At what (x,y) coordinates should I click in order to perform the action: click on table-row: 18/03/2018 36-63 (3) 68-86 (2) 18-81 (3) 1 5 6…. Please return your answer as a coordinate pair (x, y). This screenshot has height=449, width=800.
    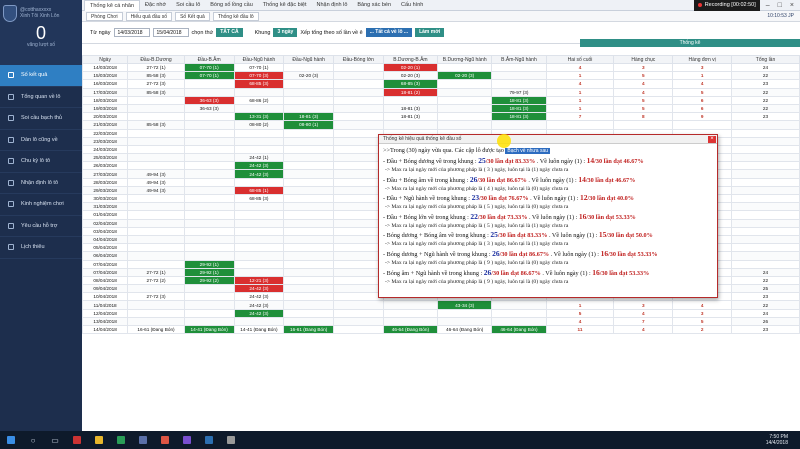
    Looking at the image, I should click on (440, 100).